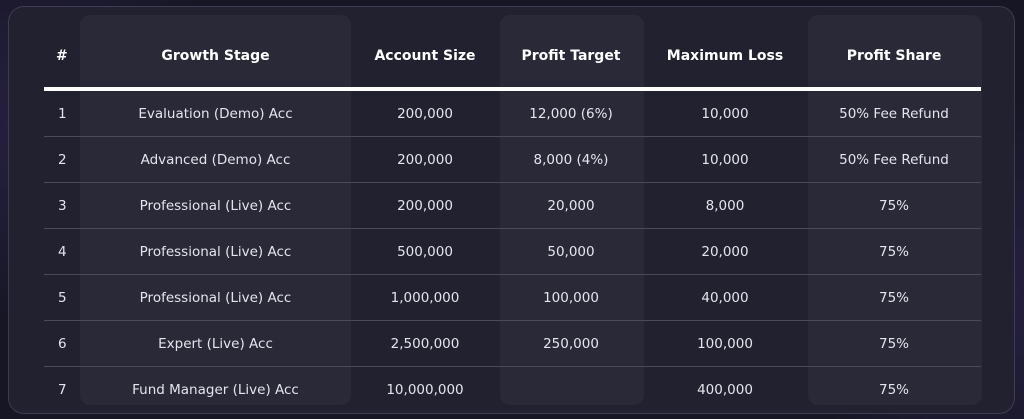  Describe the element at coordinates (425, 297) in the screenshot. I see `cell-account-size: 1,000,000` at that location.